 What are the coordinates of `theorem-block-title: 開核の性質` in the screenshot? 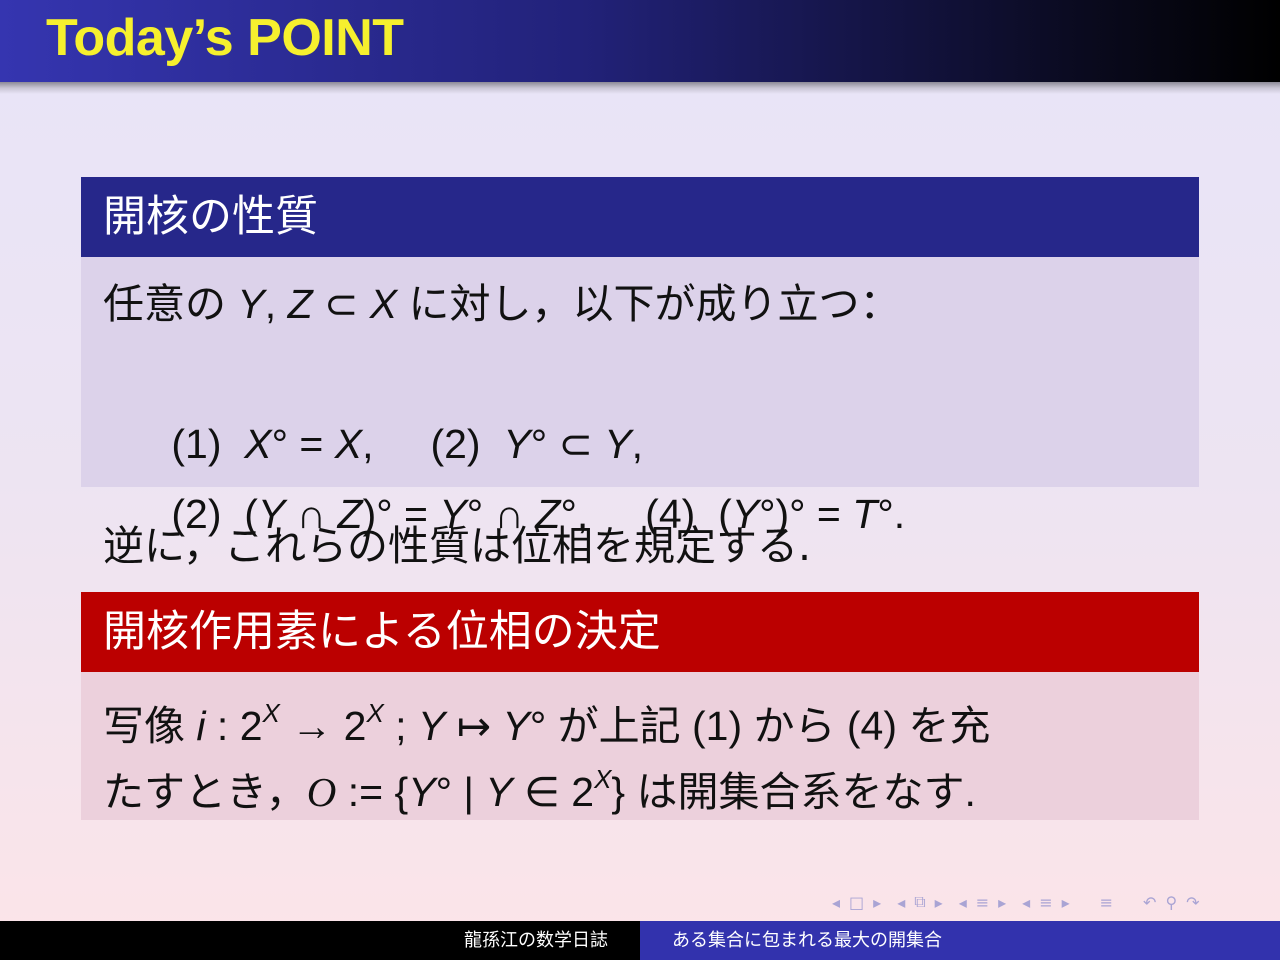 It's located at (640, 217).